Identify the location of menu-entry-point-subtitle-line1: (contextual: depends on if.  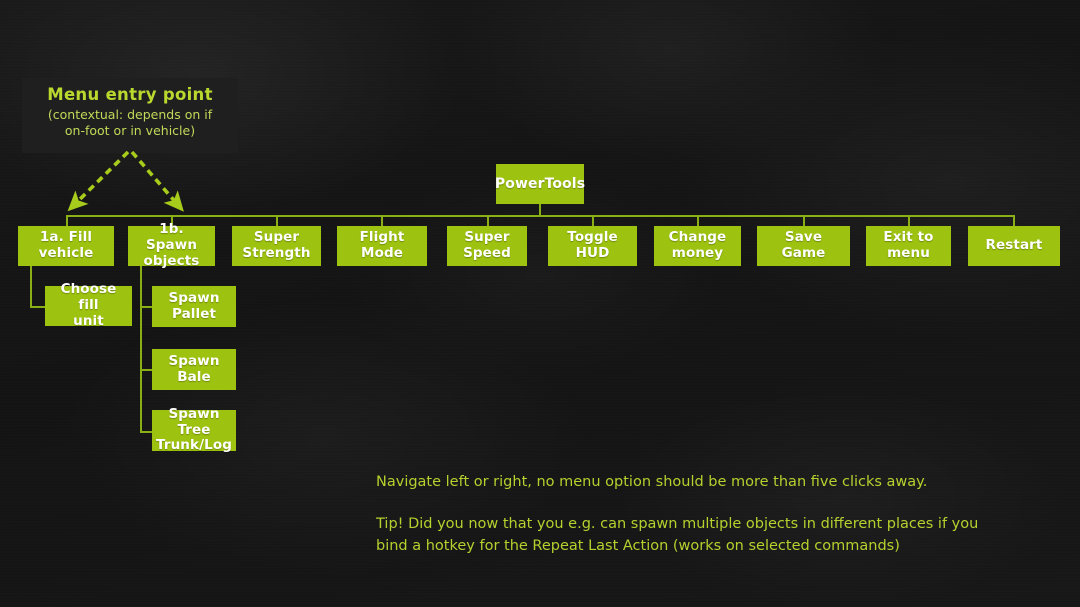
(130, 114).